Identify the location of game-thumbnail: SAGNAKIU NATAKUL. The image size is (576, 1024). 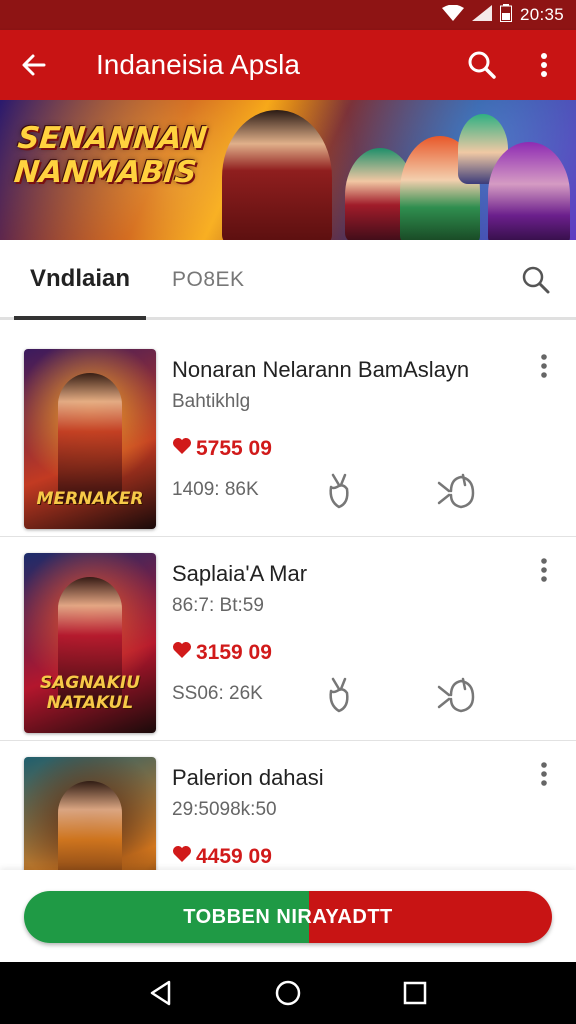
(90, 643).